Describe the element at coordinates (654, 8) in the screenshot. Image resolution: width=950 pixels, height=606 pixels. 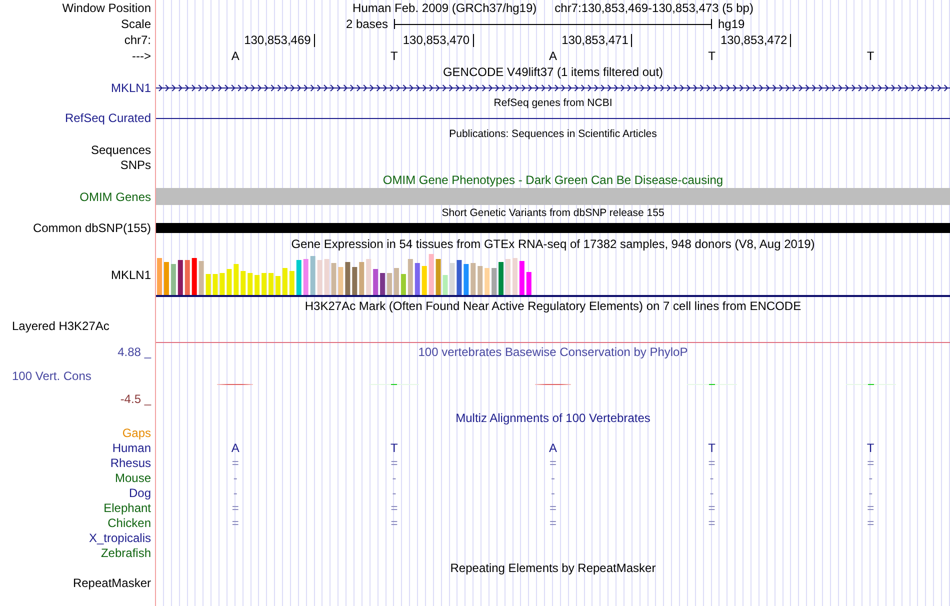
I see `position-range: chr7:130,853,469-130,853,473 (5 bp)` at that location.